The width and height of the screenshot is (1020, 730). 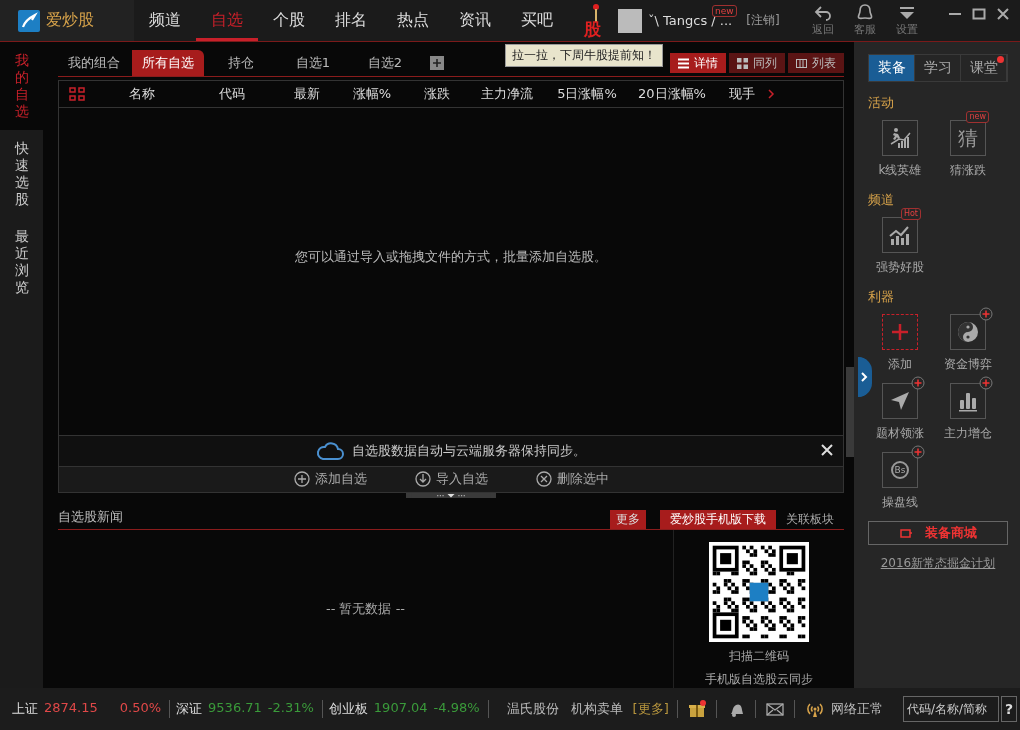 What do you see at coordinates (718, 519) in the screenshot?
I see `news-tab: 爱炒股手机版下载` at bounding box center [718, 519].